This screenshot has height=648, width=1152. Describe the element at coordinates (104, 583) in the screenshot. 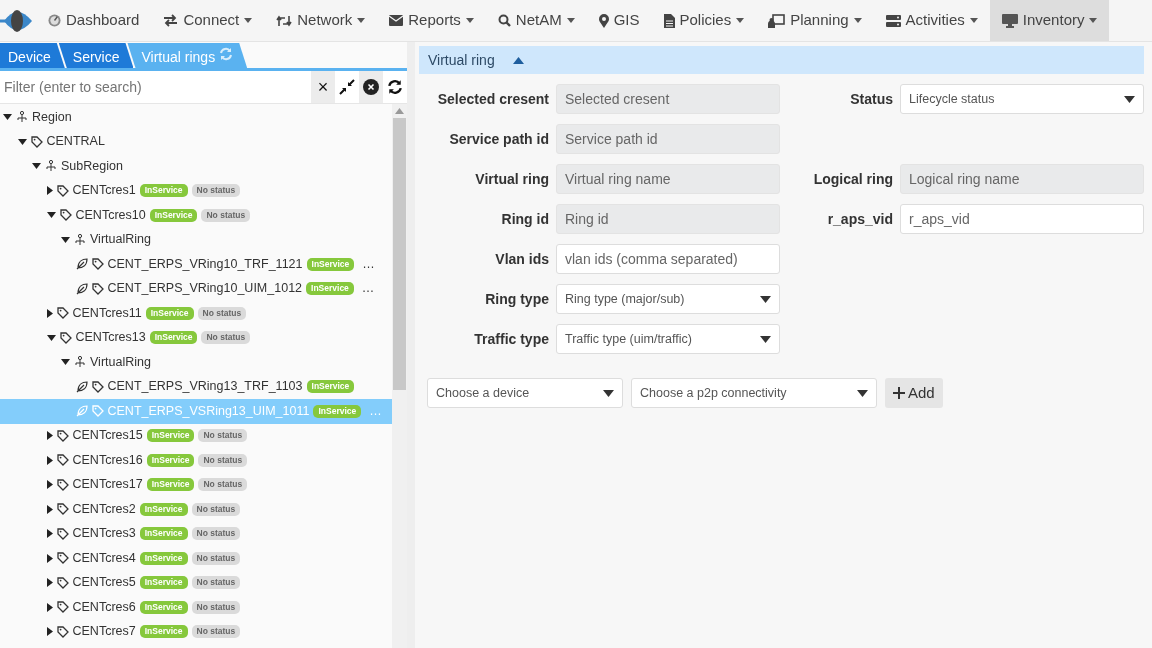

I see `tree-label: CENTcres5` at that location.